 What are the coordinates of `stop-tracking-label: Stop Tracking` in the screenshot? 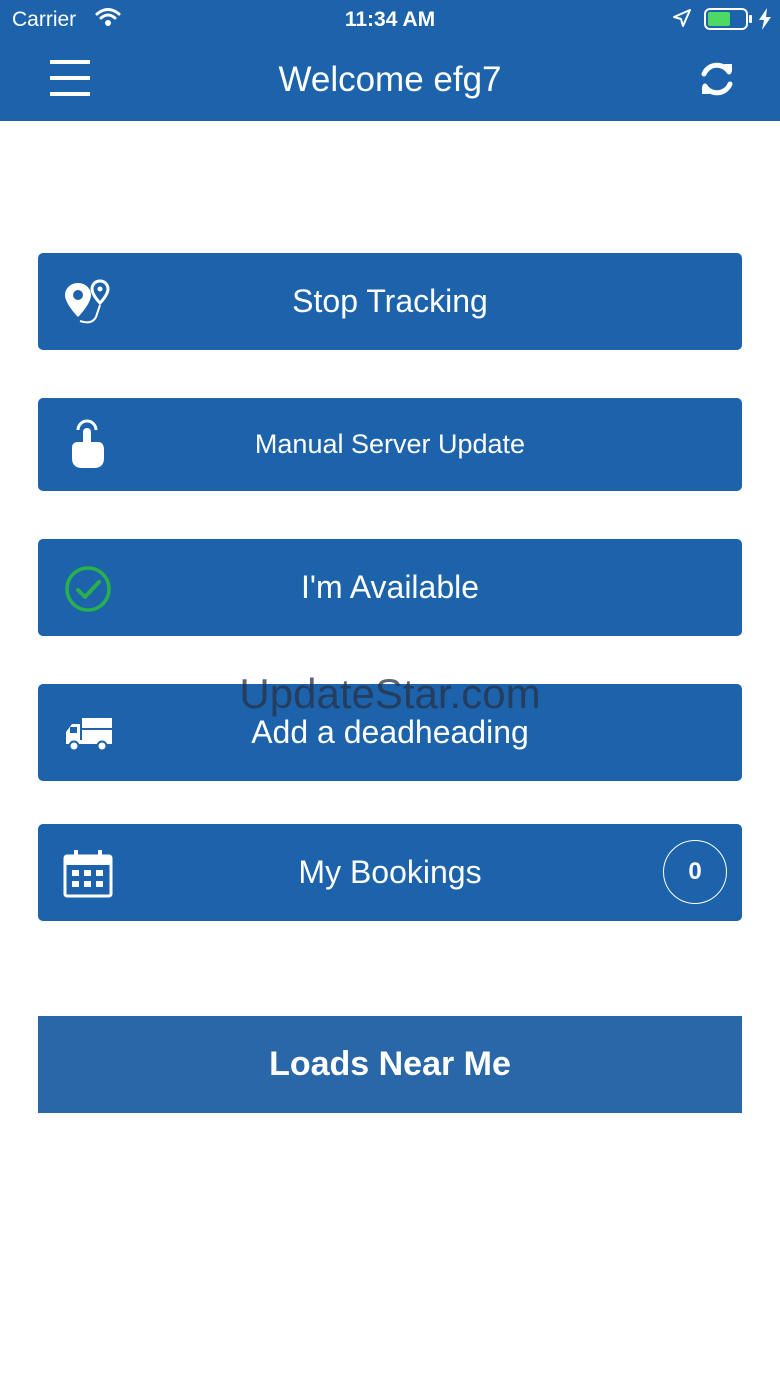 It's located at (390, 301).